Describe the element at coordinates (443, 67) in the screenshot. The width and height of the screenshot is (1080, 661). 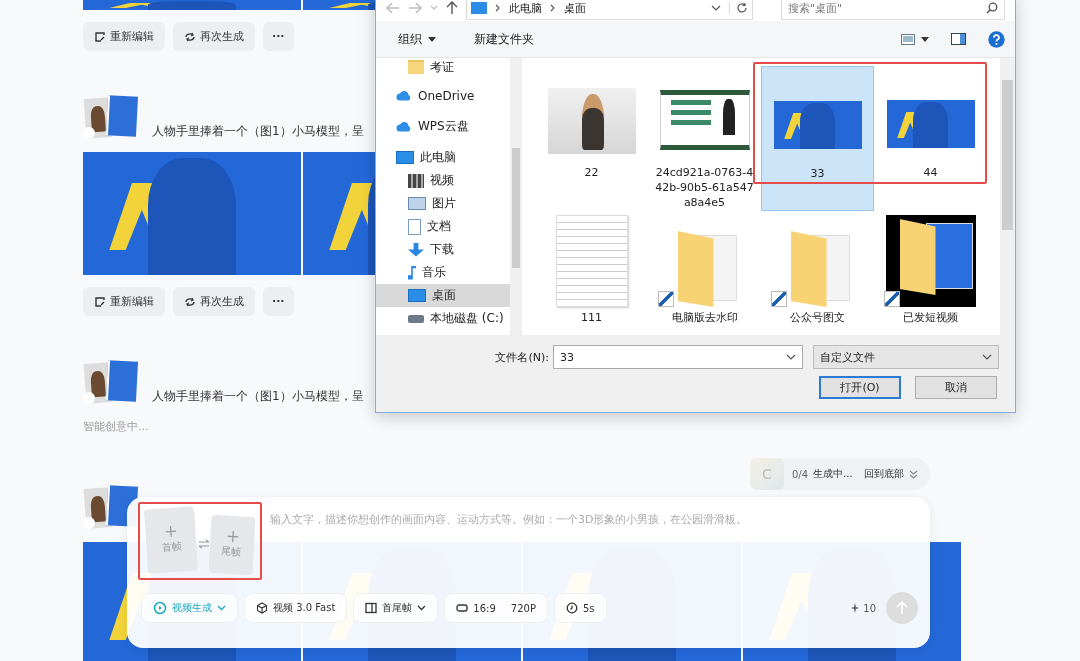
I see `nav-item: 考证` at that location.